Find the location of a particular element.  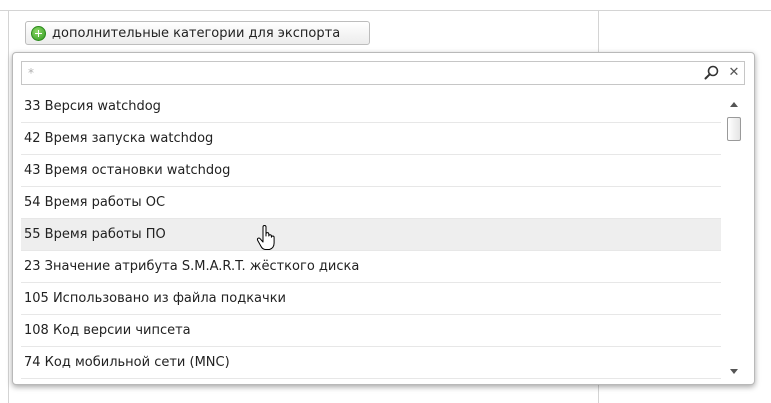

scroll-down-arrow-icon is located at coordinates (734, 371).